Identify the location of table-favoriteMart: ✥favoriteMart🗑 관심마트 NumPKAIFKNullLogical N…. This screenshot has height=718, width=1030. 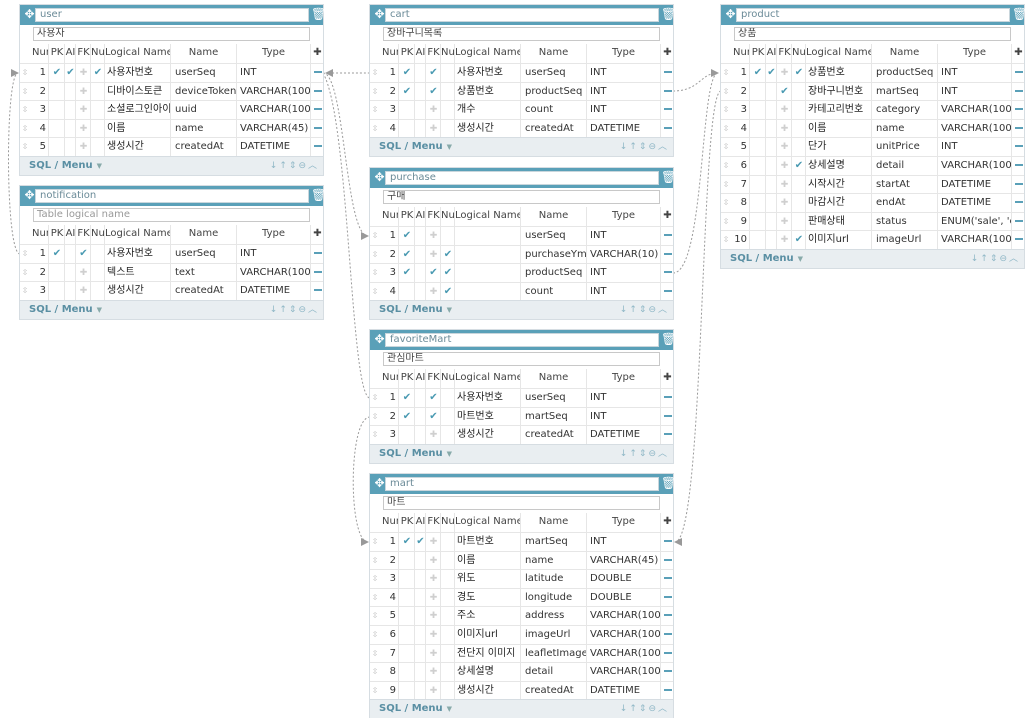
(523, 396).